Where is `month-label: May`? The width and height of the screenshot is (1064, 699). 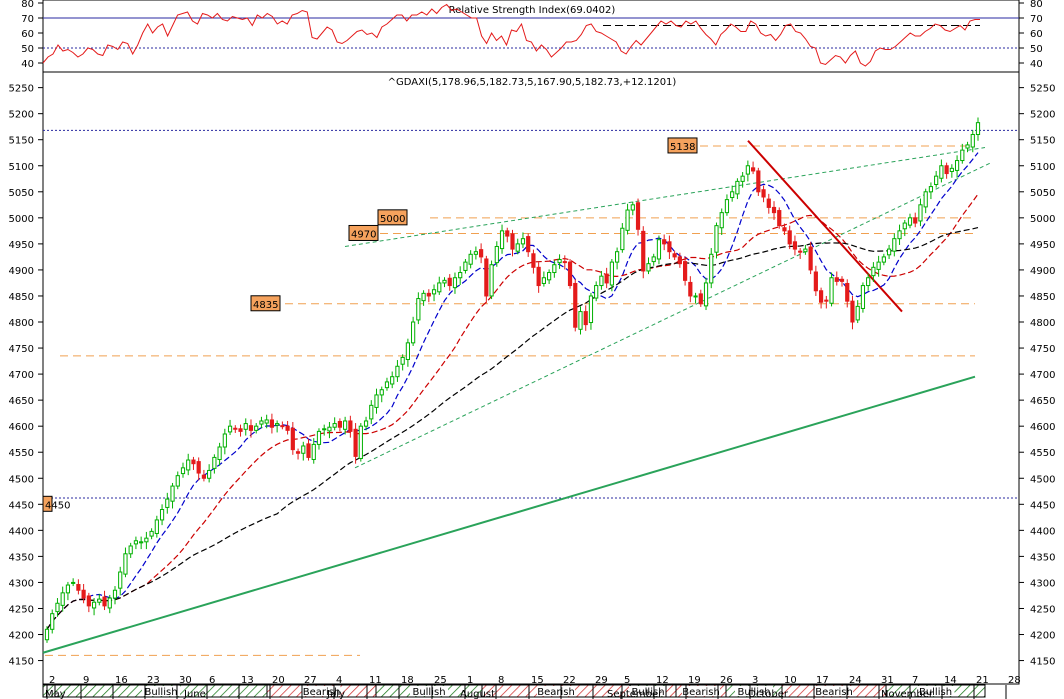
month-label: May is located at coordinates (55, 694).